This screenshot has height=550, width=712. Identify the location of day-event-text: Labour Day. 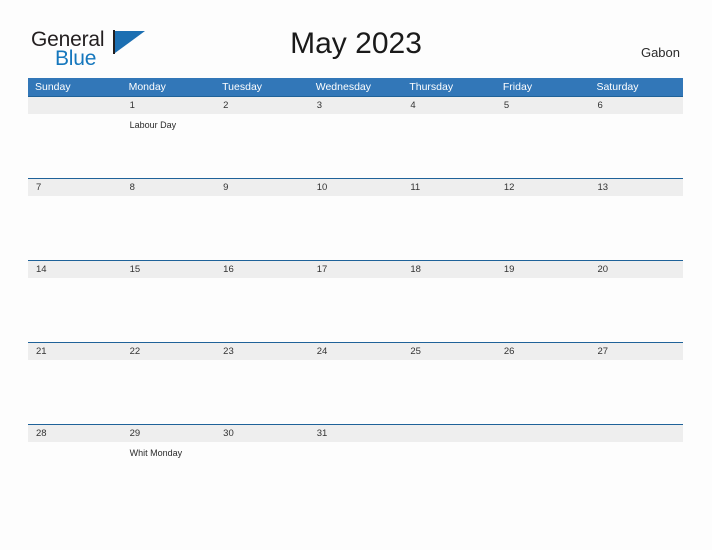
(169, 146).